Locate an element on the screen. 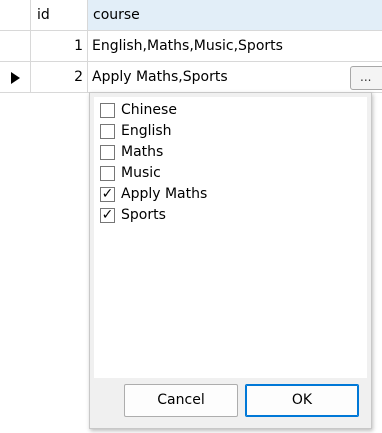  checklist-item-label: Apply Maths is located at coordinates (164, 194).